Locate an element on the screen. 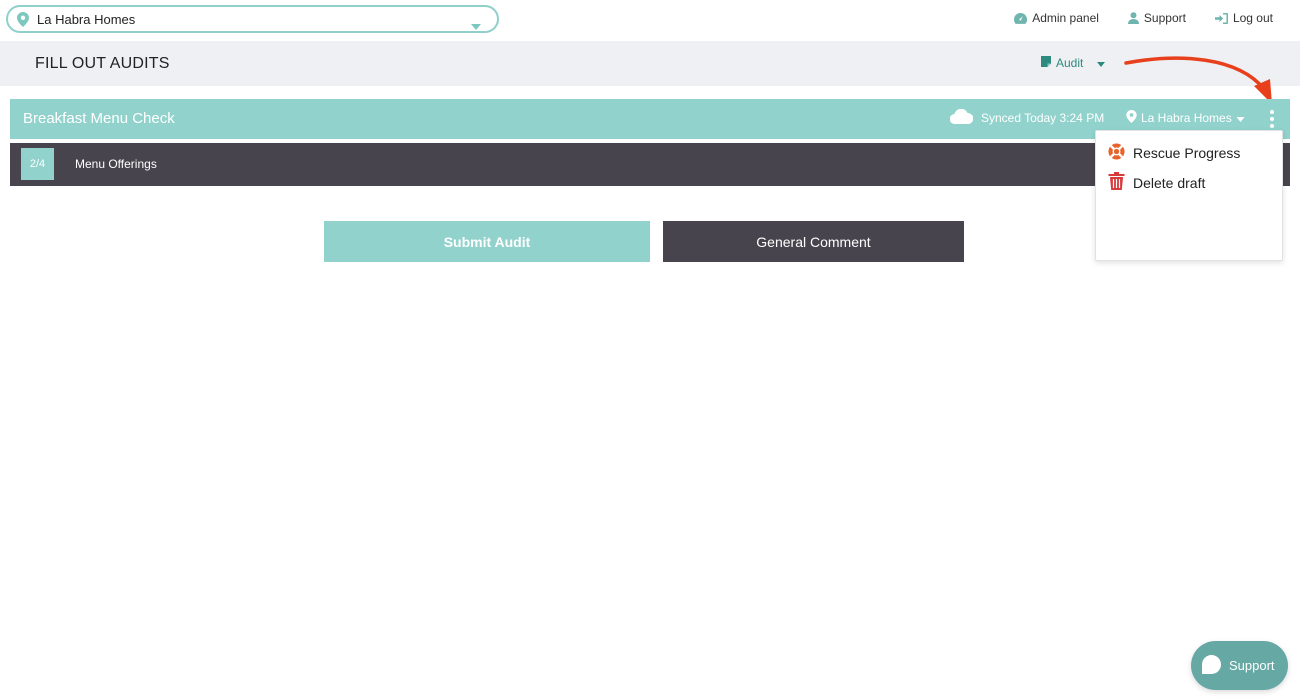 The height and width of the screenshot is (698, 1300). user-icon is located at coordinates (1133, 18).